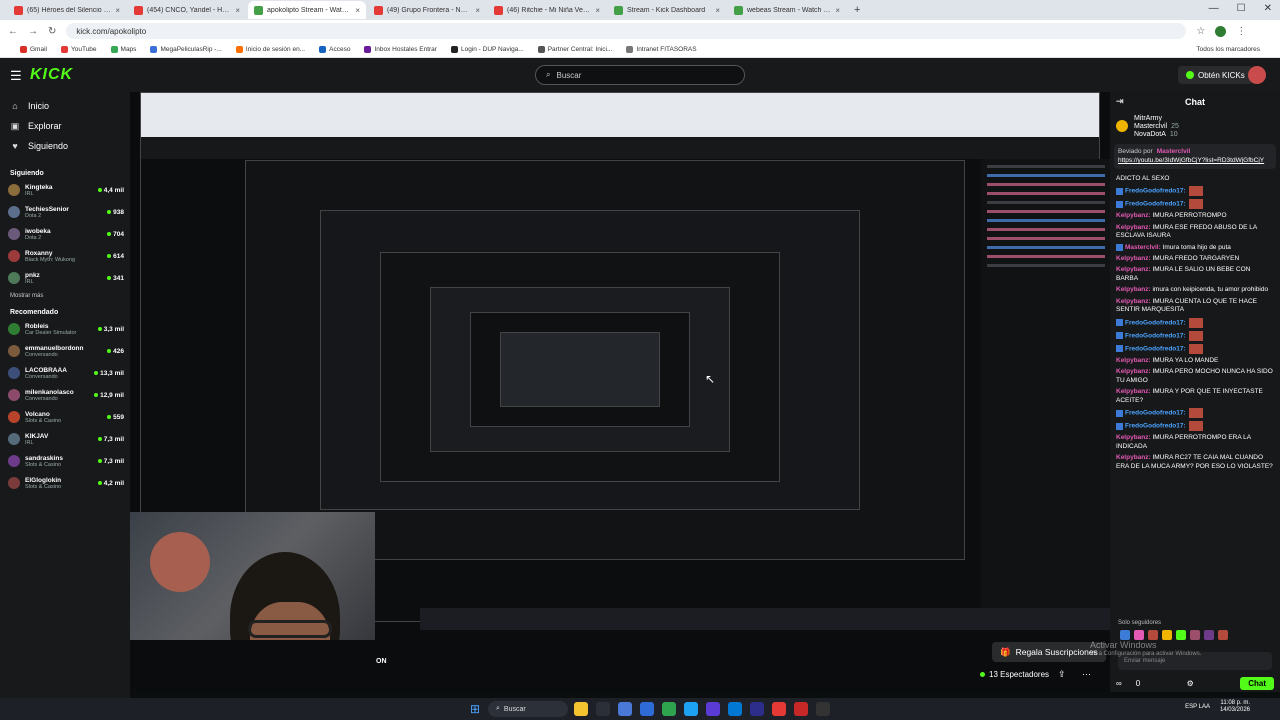 Image resolution: width=1280 pixels, height=720 pixels. Describe the element at coordinates (857, 10) in the screenshot. I see `new-tab-button: +` at that location.